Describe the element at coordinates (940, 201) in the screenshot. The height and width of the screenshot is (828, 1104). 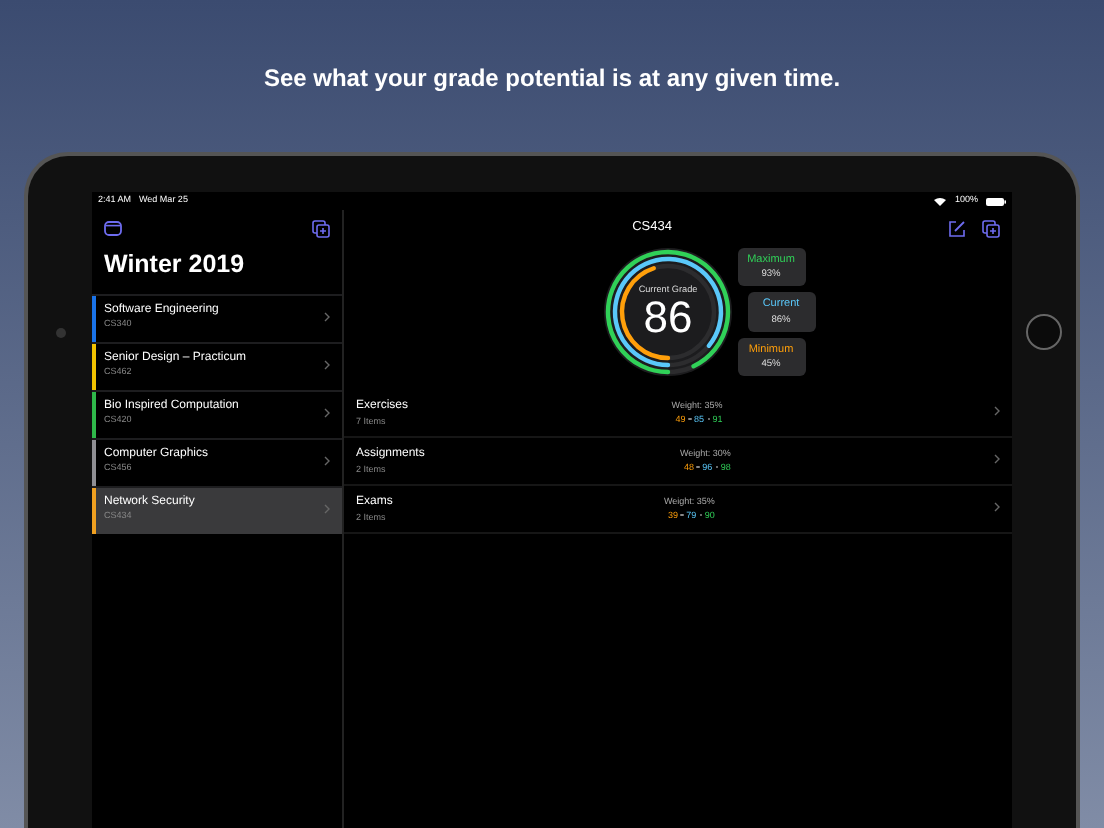
I see `wifi-icon` at that location.